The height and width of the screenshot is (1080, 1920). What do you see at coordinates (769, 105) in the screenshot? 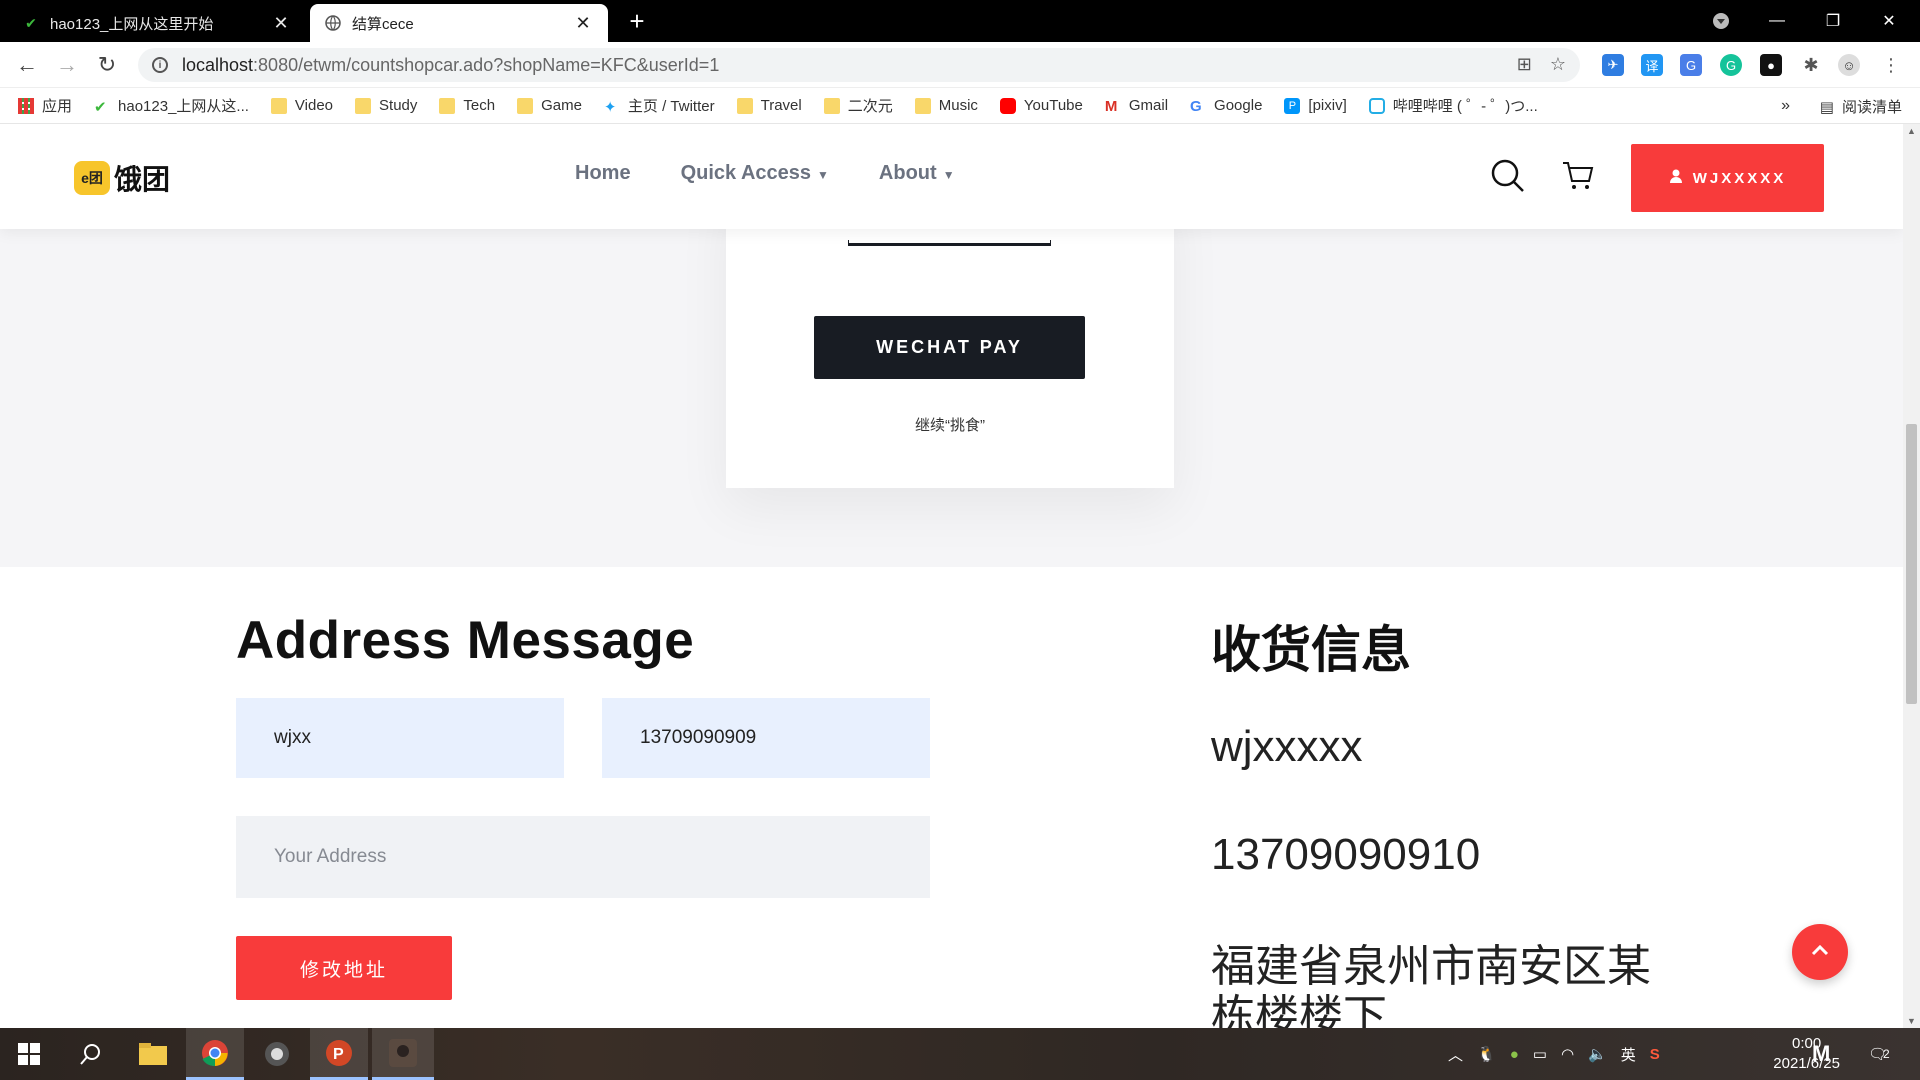
I see `bookmark-travel: Travel` at bounding box center [769, 105].